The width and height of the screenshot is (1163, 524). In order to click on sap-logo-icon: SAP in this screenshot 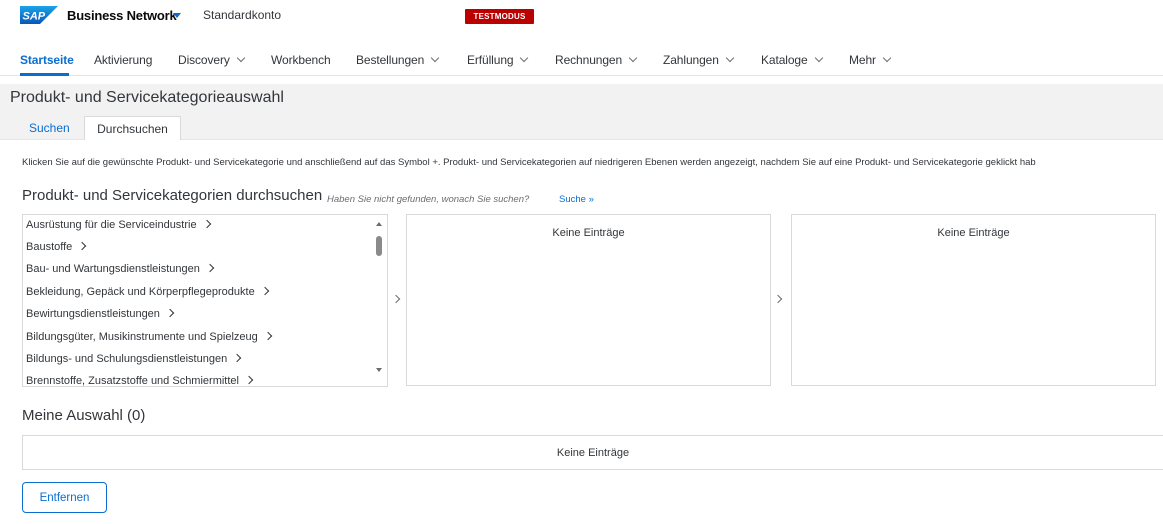, I will do `click(39, 15)`.